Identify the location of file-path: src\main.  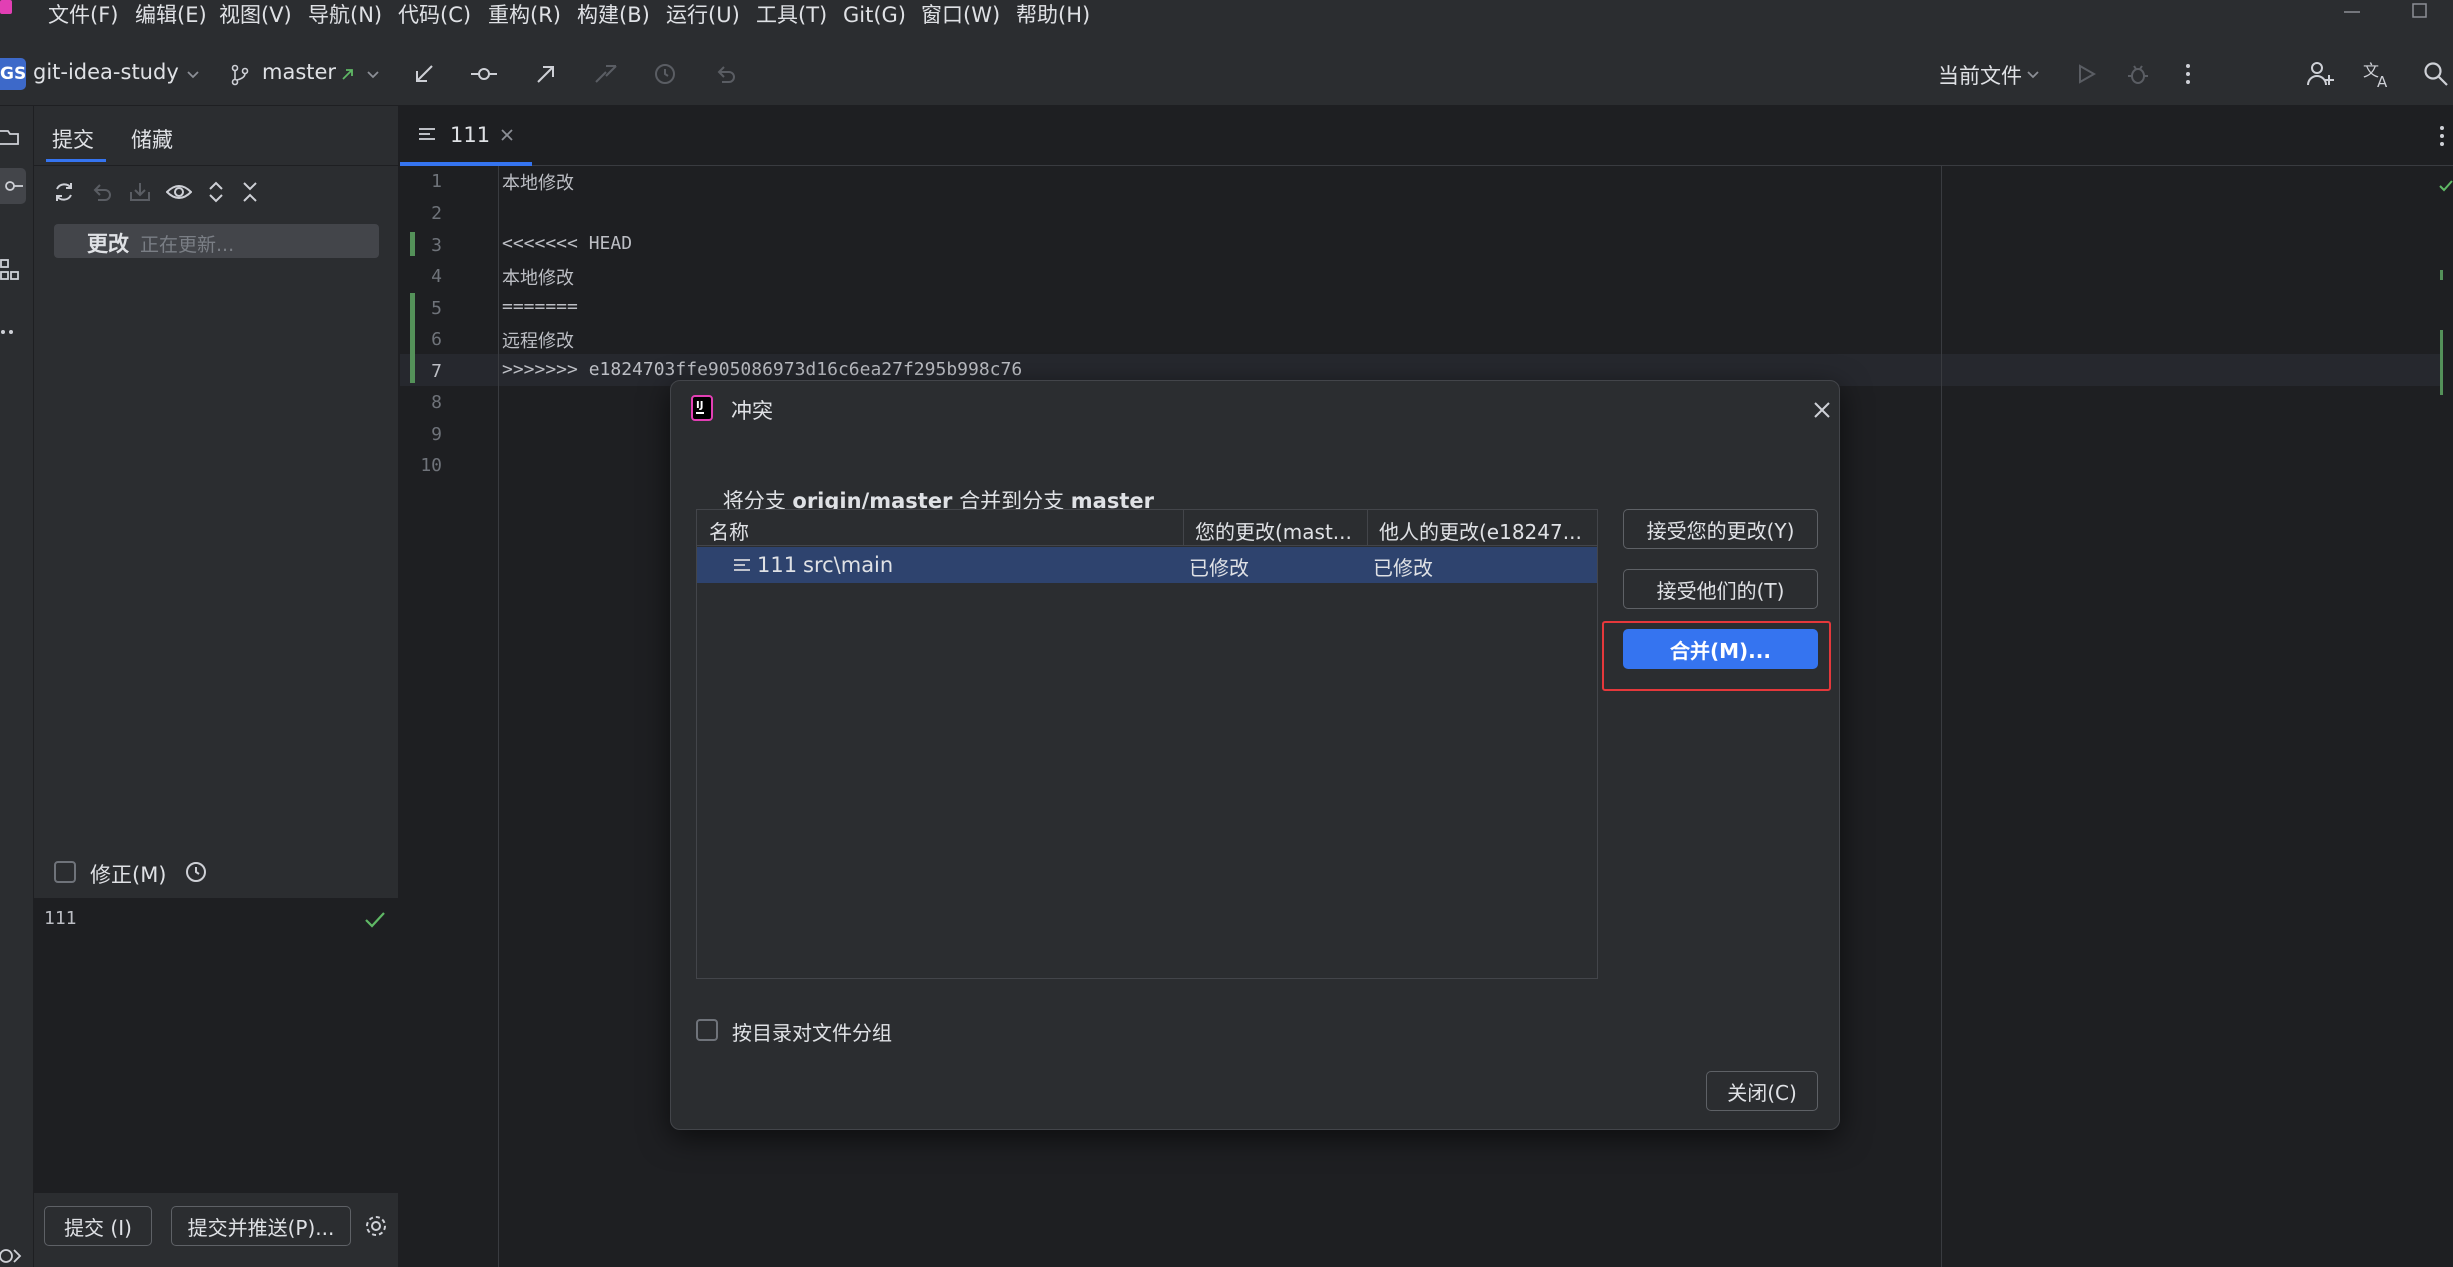
(848, 565).